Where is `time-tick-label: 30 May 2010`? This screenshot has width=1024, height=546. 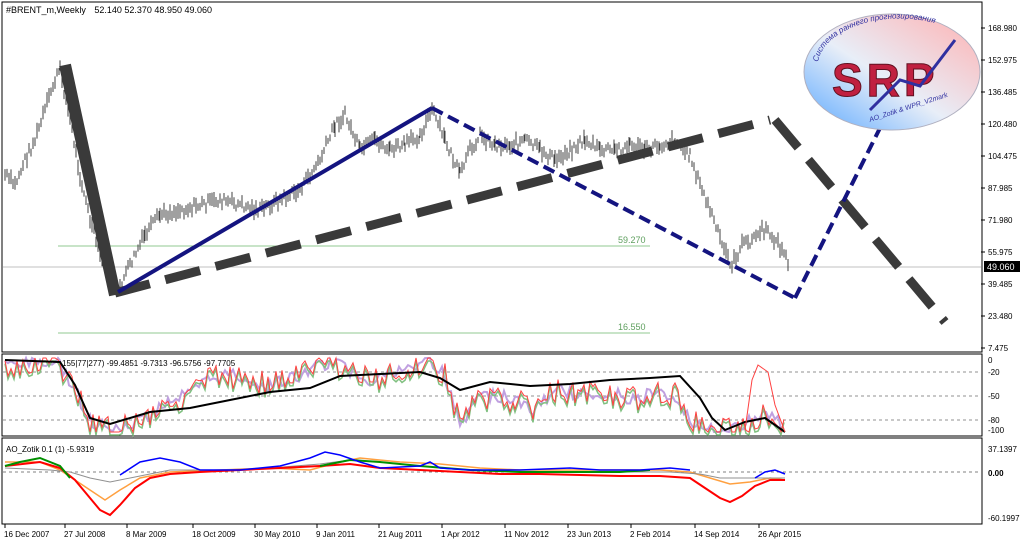 time-tick-label: 30 May 2010 is located at coordinates (277, 534).